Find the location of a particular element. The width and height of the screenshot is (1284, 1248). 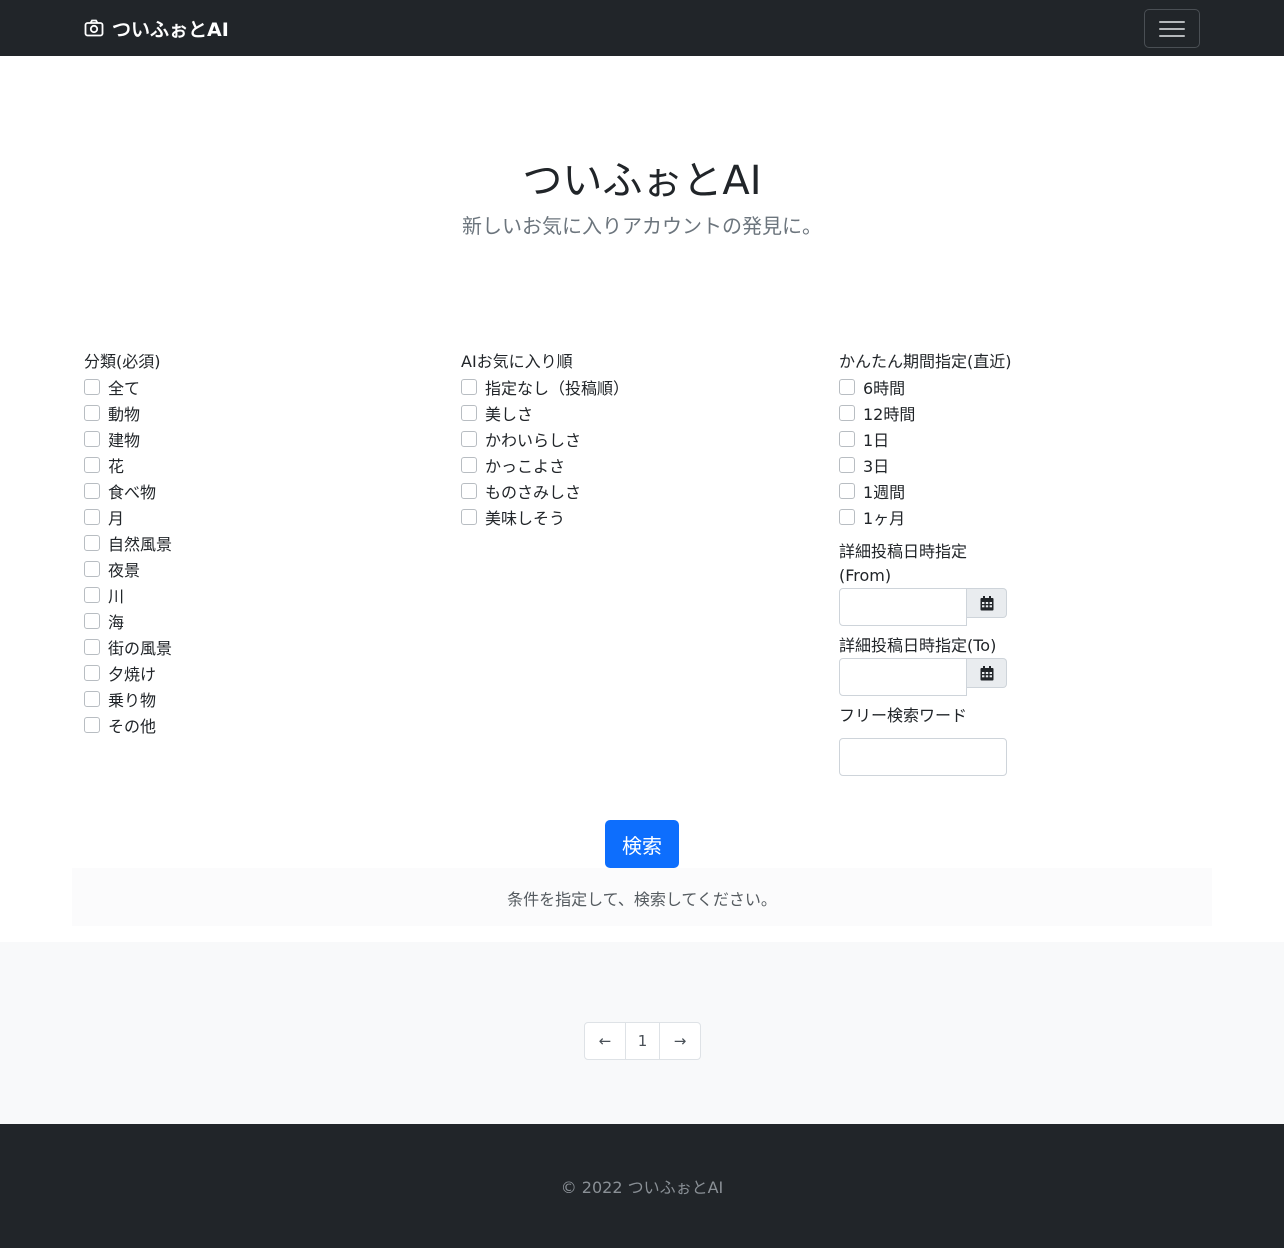

ai-order-option-label: かわいらしさ is located at coordinates (533, 440).